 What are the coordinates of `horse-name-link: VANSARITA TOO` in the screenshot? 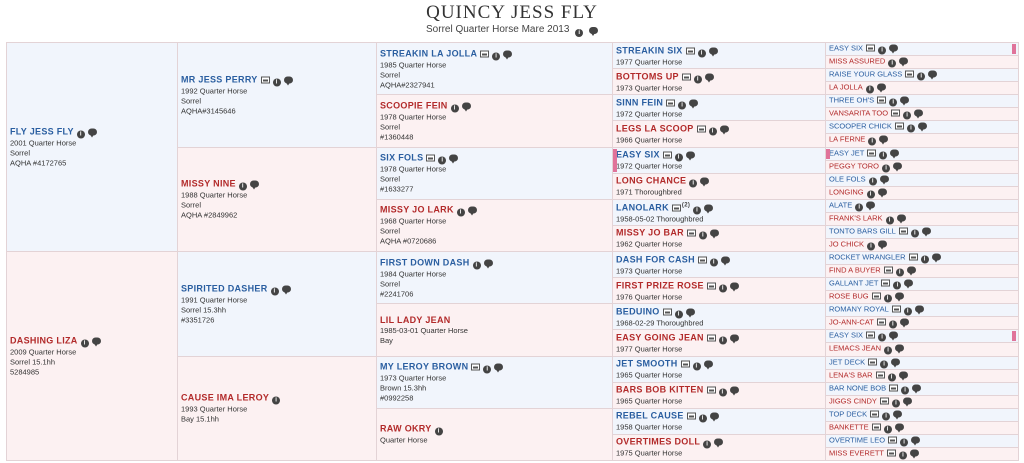 It's located at (858, 113).